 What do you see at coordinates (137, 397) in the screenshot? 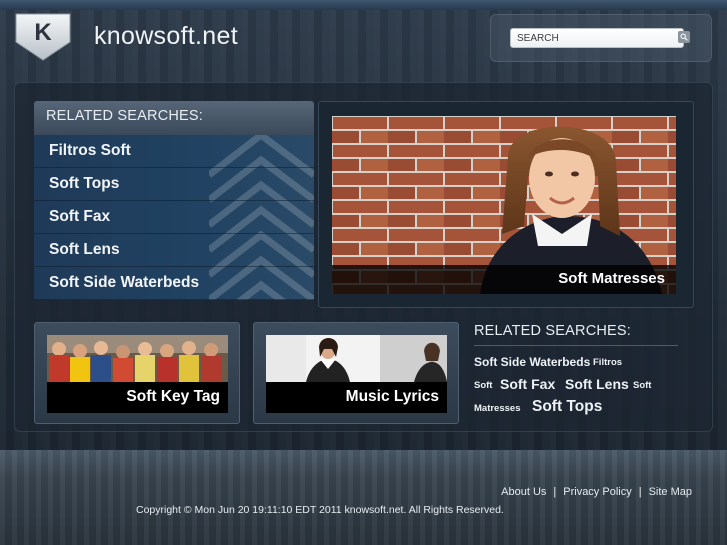
I see `thumb-caption-1: Soft Key Tag` at bounding box center [137, 397].